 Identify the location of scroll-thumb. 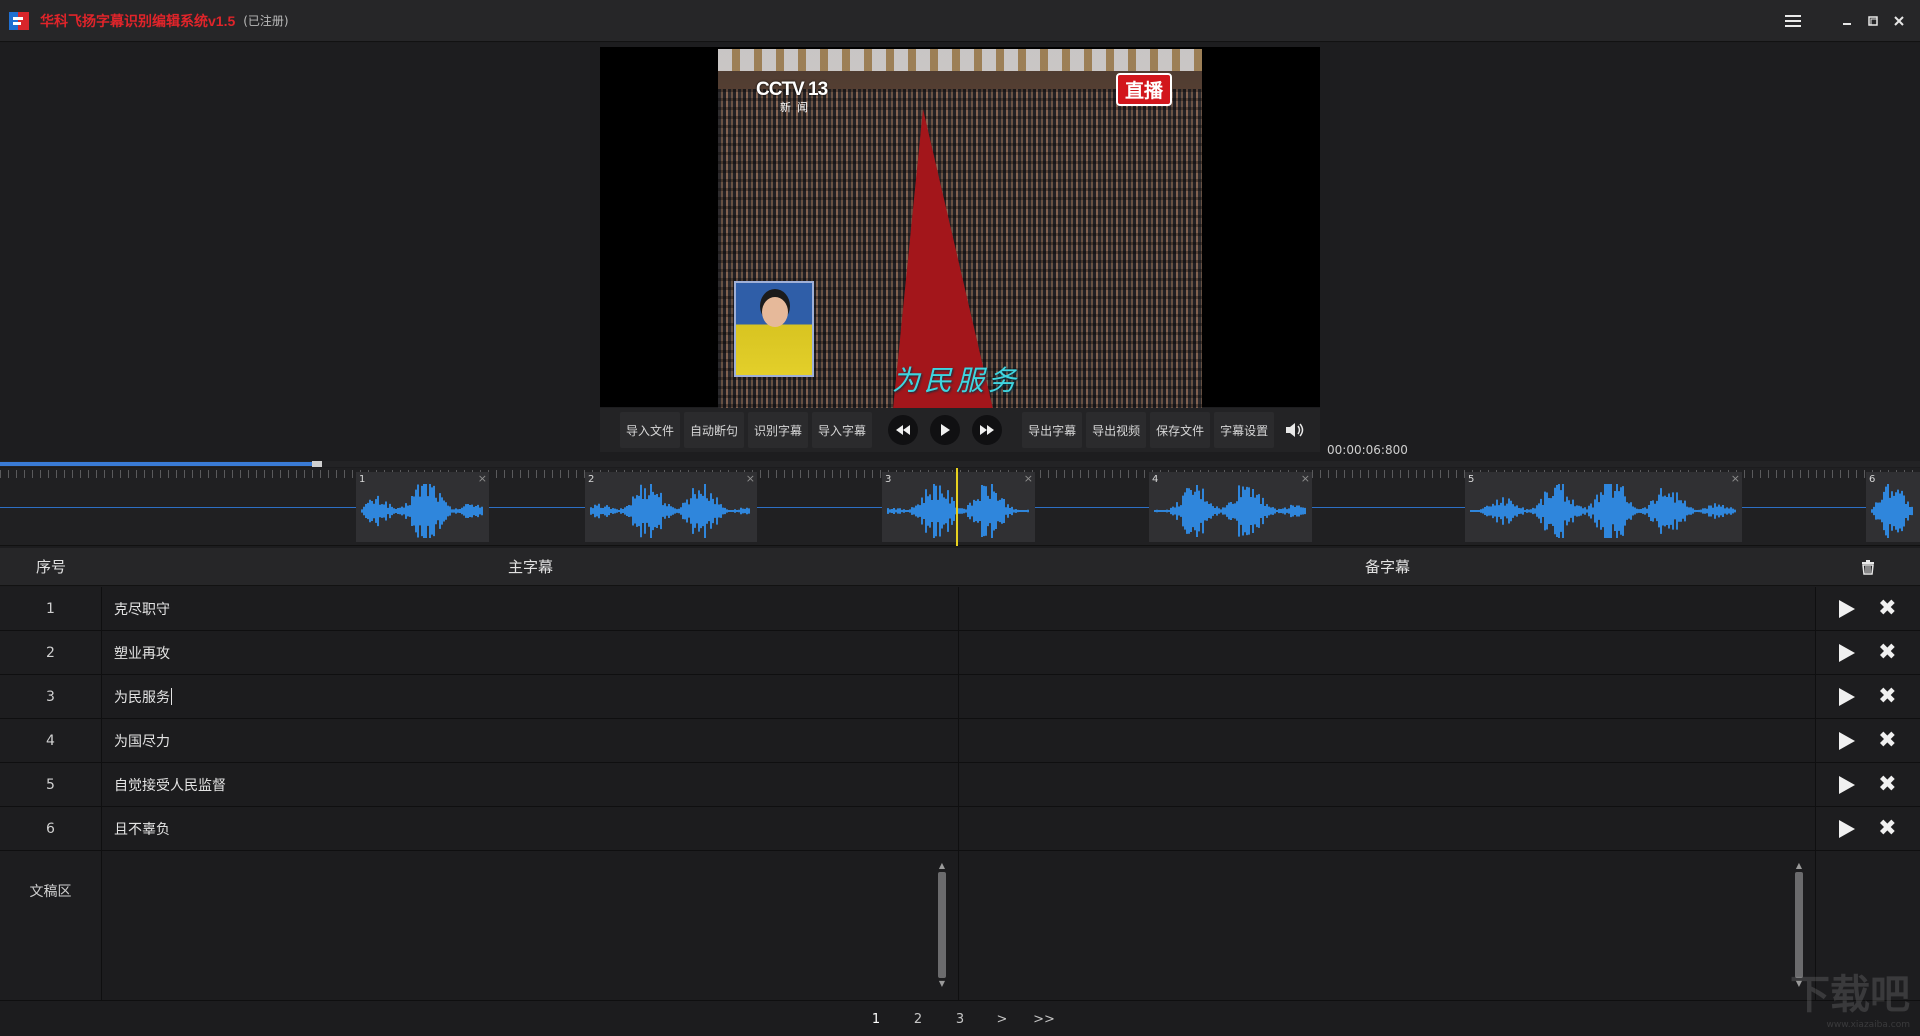
(942, 925).